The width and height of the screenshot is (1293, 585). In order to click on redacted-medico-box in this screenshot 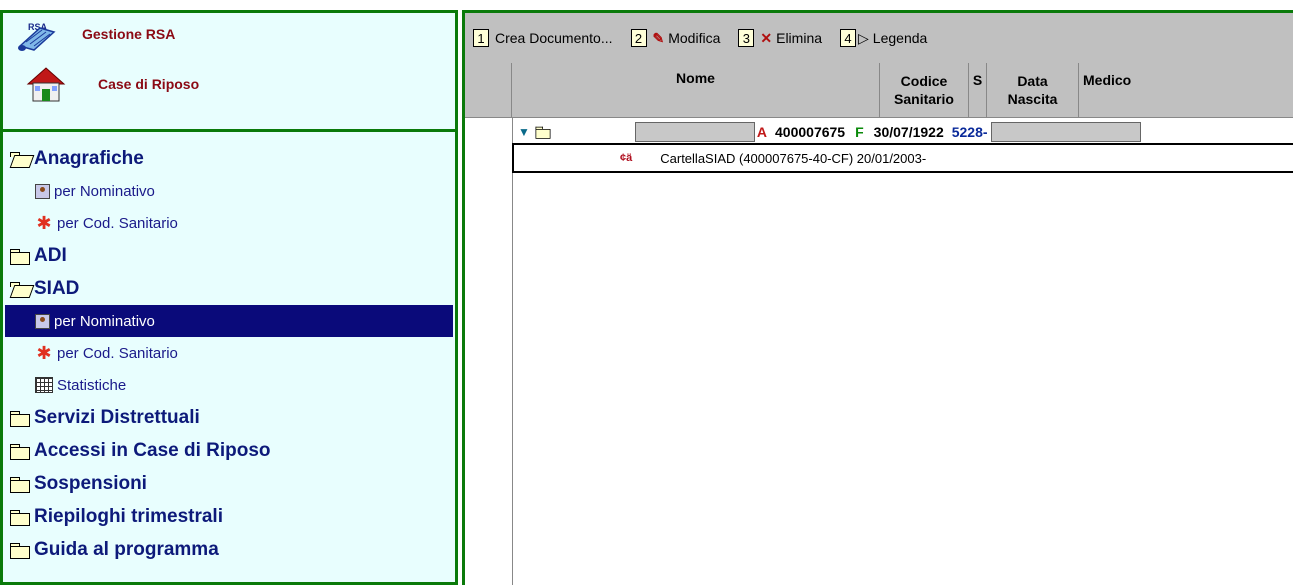, I will do `click(1066, 132)`.